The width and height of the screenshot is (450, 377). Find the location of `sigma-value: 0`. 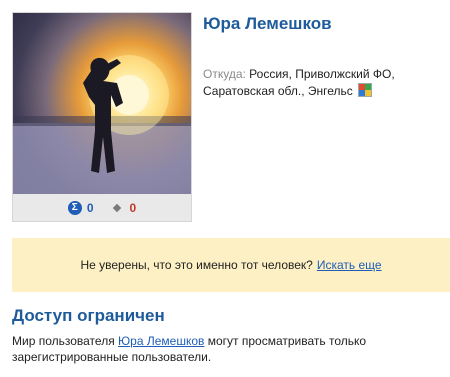

sigma-value: 0 is located at coordinates (90, 207).